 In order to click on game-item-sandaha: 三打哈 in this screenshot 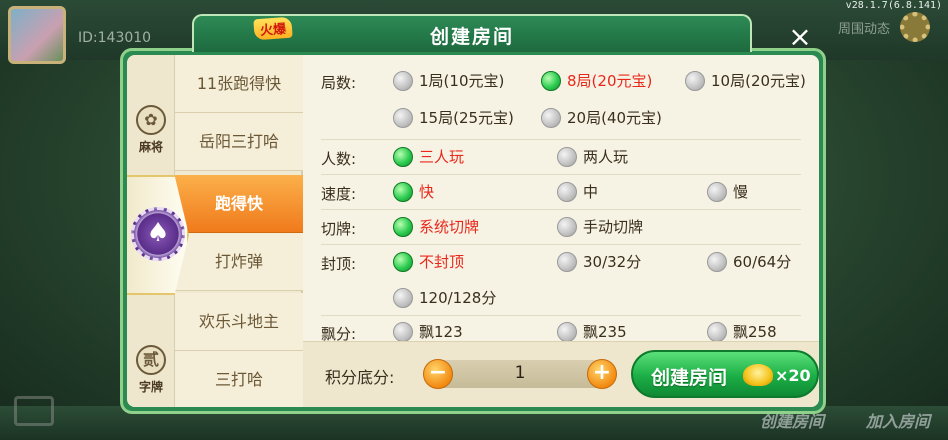, I will do `click(239, 379)`.